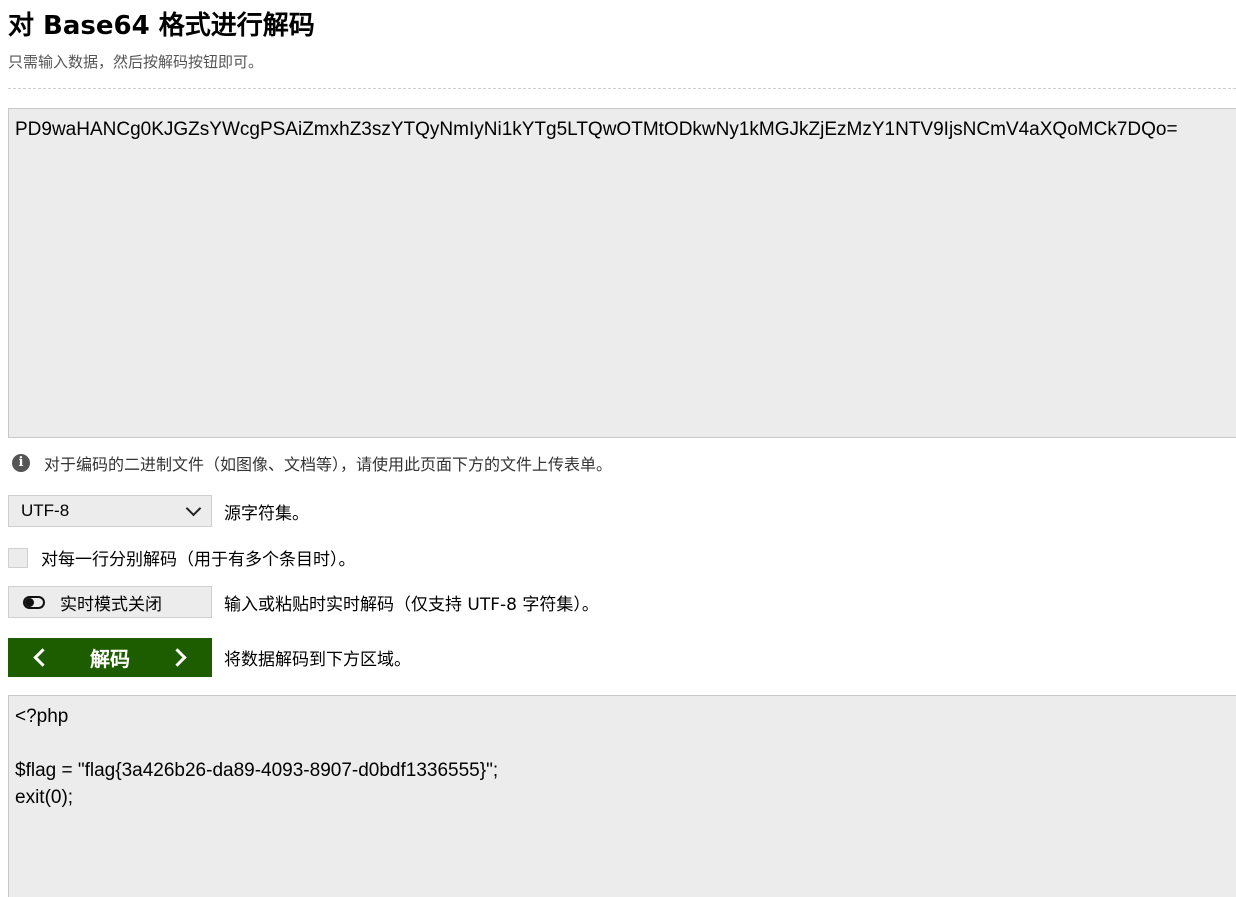 The image size is (1236, 897). Describe the element at coordinates (411, 604) in the screenshot. I see `live-mode-description: 输入或粘贴时实时解码（仅支持 UTF-8 字符集）。` at that location.